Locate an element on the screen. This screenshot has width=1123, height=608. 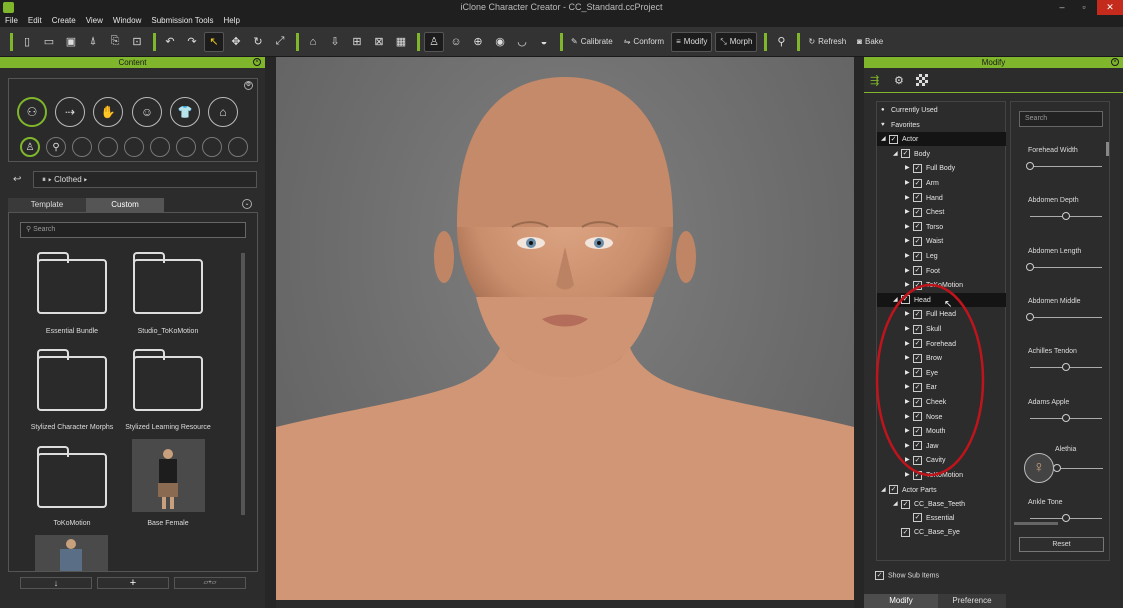
show-sub-items-checkbox: ✓ Show Sub Items is located at coordinates (907, 575).